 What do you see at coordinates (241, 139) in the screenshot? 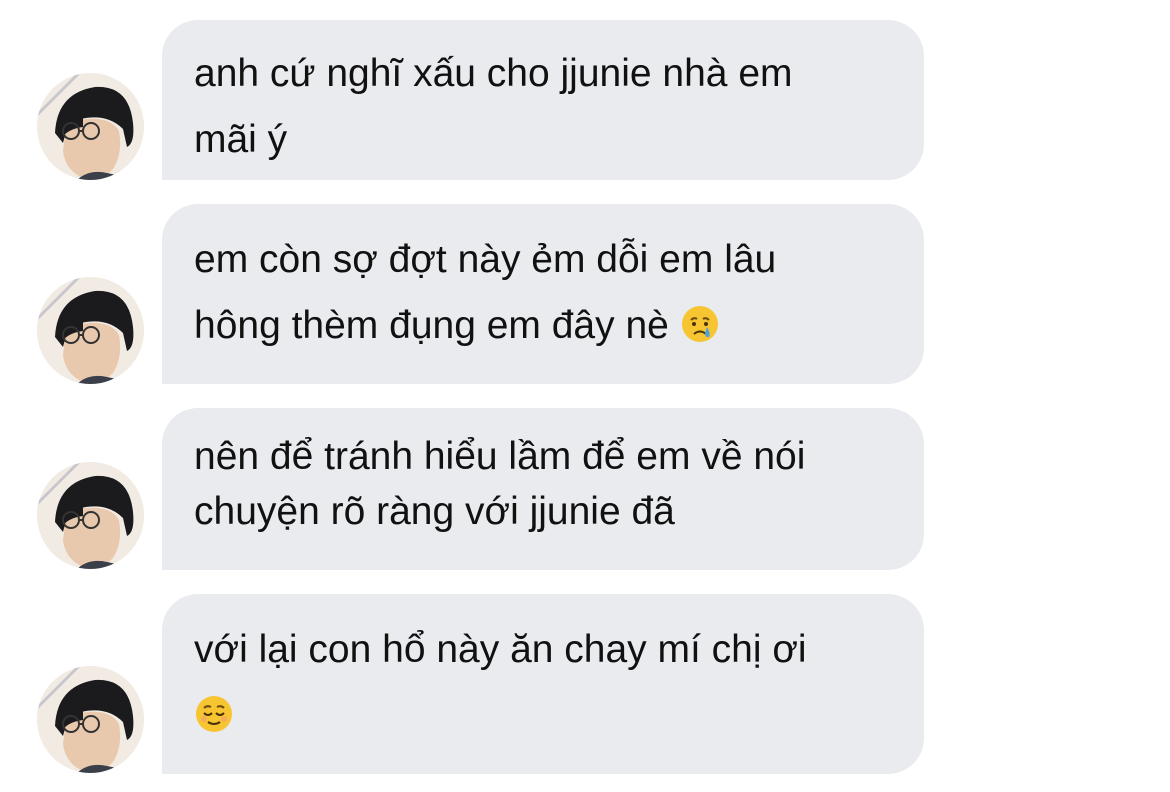
I see `message-text-line: mãi ý` at bounding box center [241, 139].